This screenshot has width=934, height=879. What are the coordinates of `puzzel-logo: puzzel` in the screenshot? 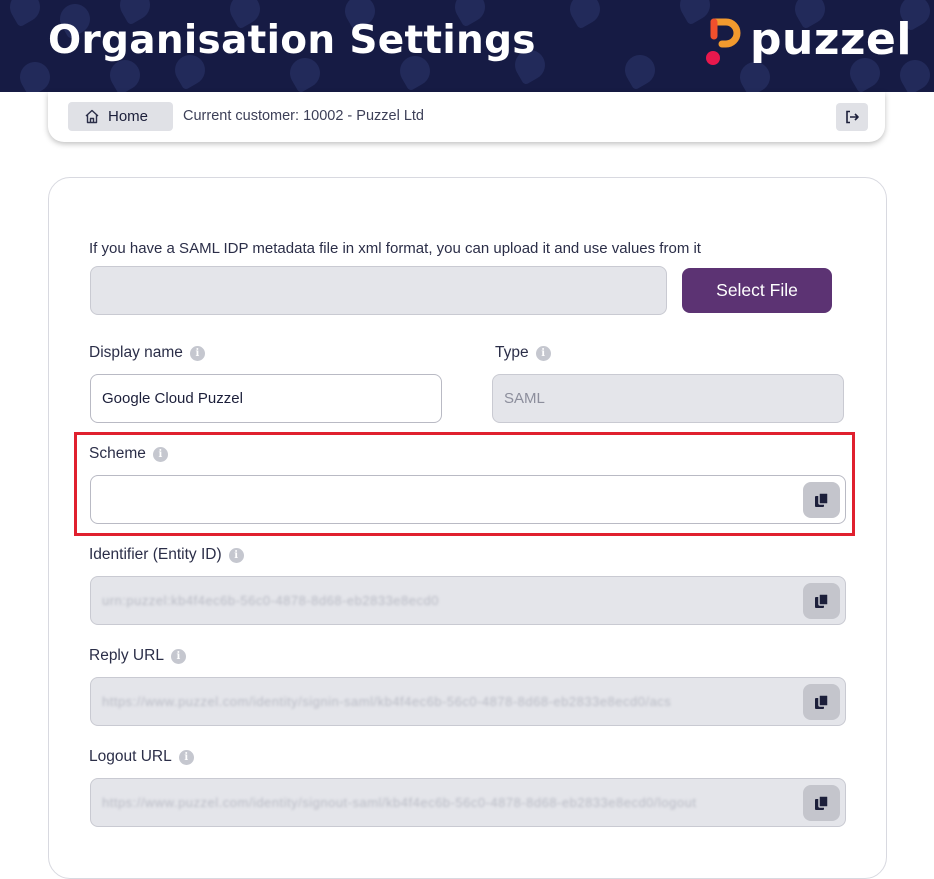 It's located at (808, 42).